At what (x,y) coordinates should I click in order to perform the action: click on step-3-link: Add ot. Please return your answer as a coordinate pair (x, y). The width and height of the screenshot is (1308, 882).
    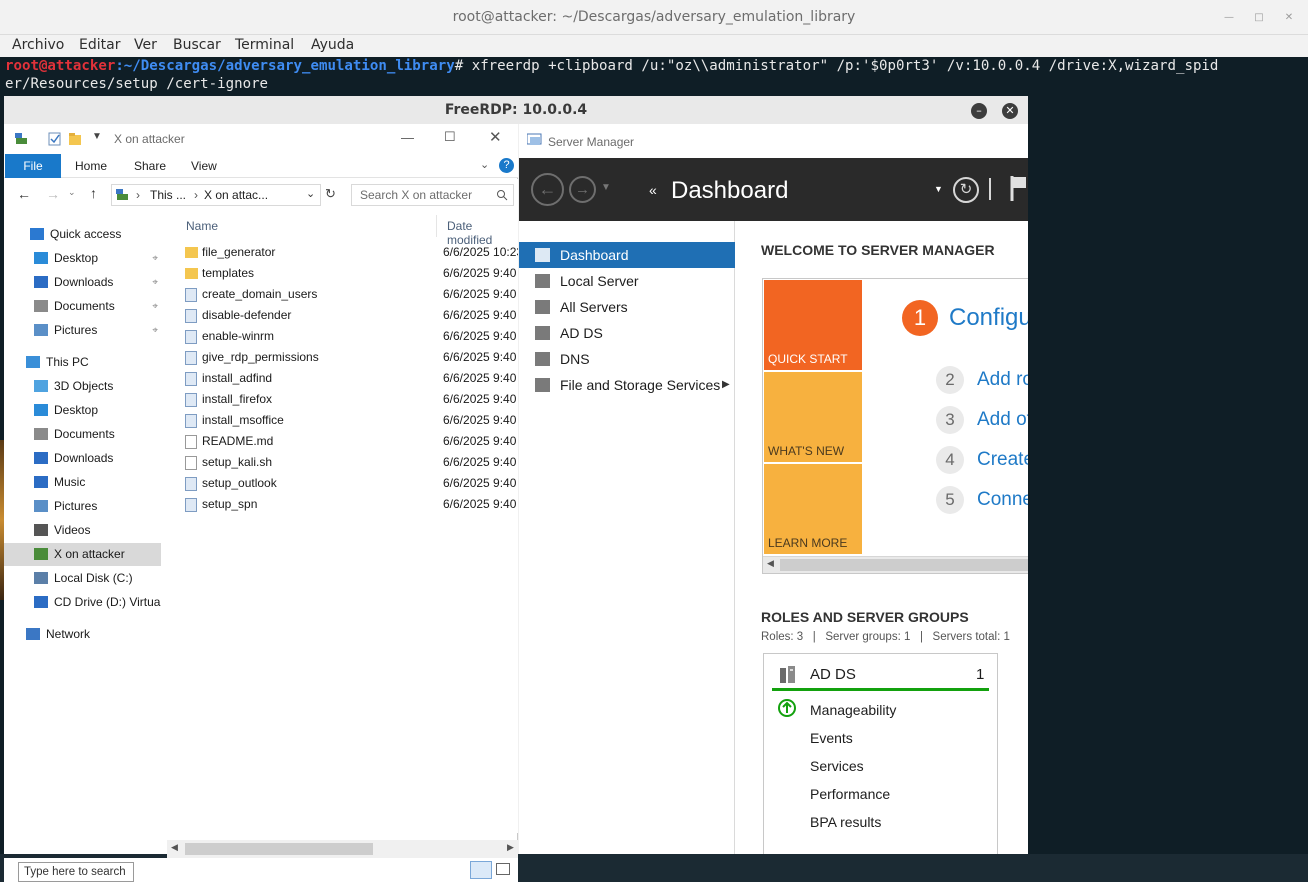
    Looking at the image, I should click on (1002, 420).